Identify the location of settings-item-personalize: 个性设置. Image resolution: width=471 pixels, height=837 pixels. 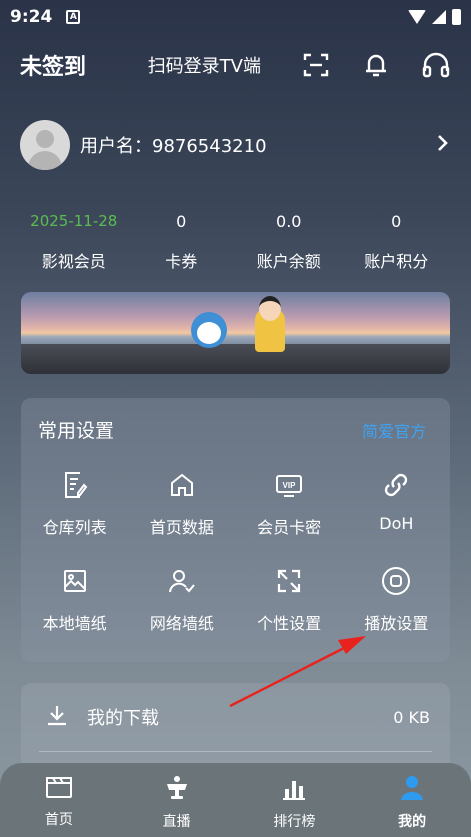
(289, 600).